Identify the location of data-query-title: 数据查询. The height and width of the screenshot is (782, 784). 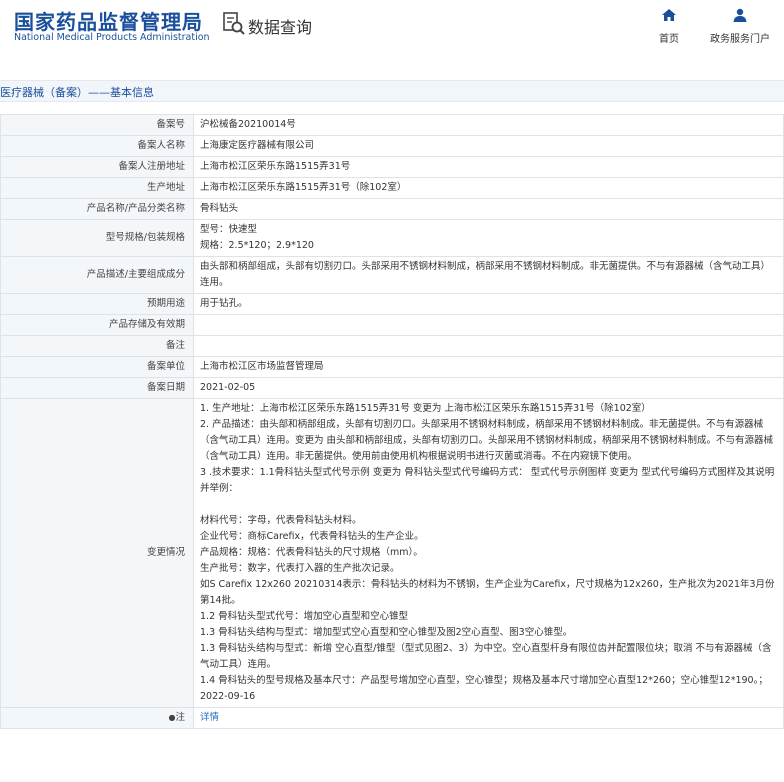
(280, 27).